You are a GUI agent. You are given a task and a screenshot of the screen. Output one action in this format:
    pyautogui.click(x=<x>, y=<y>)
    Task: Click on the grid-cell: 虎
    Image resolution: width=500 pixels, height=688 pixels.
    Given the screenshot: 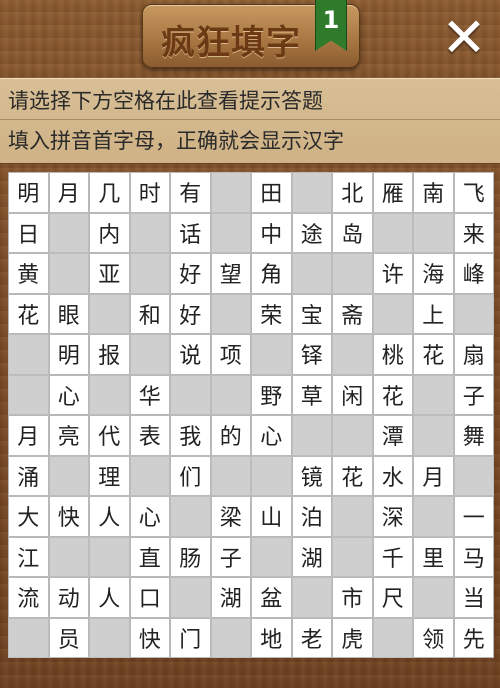 What is the action you would take?
    pyautogui.click(x=352, y=637)
    